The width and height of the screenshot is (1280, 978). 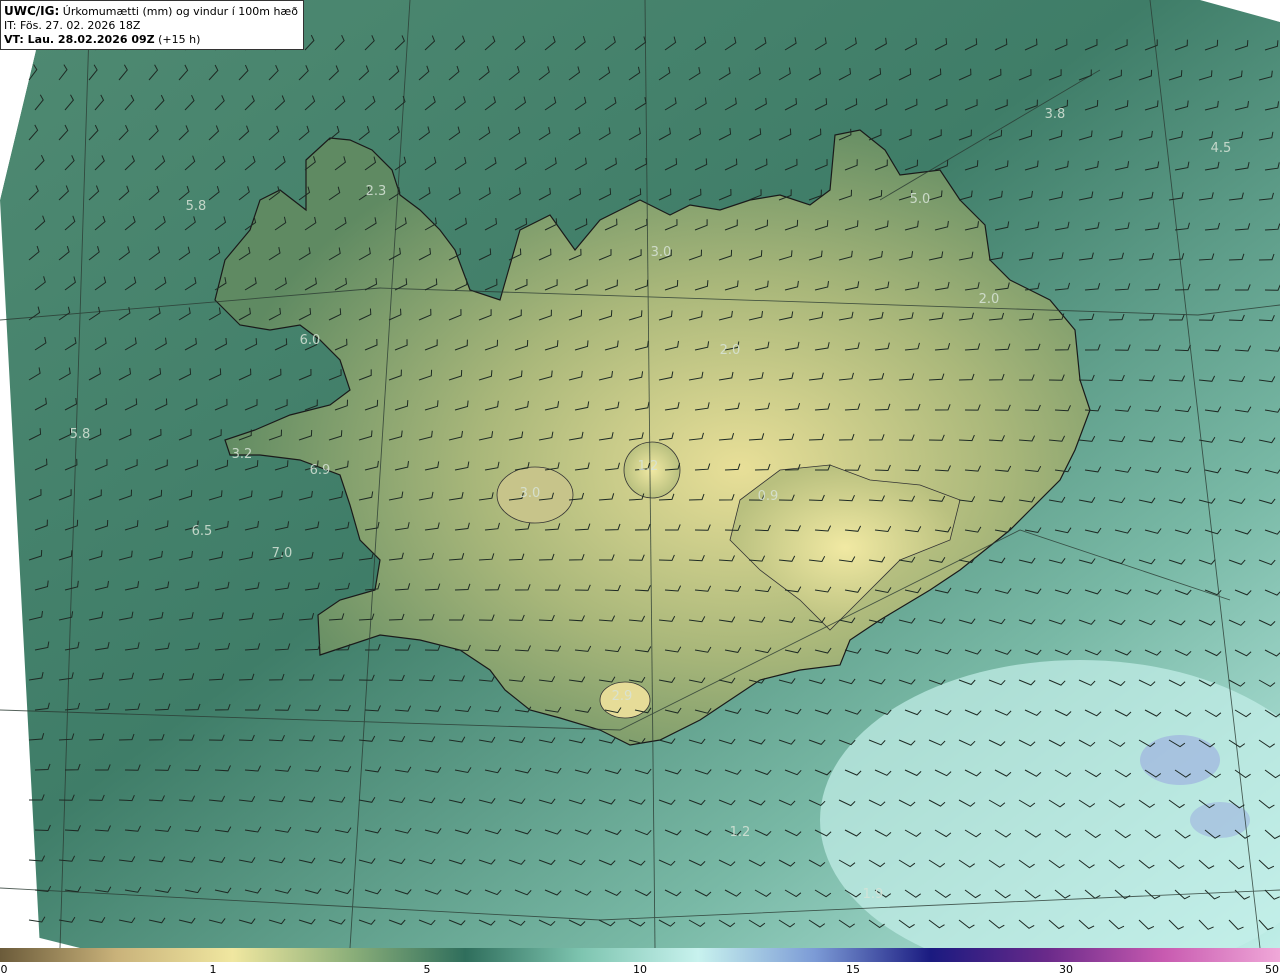 I want to click on colorbar-tick-label: 15, so click(x=853, y=969).